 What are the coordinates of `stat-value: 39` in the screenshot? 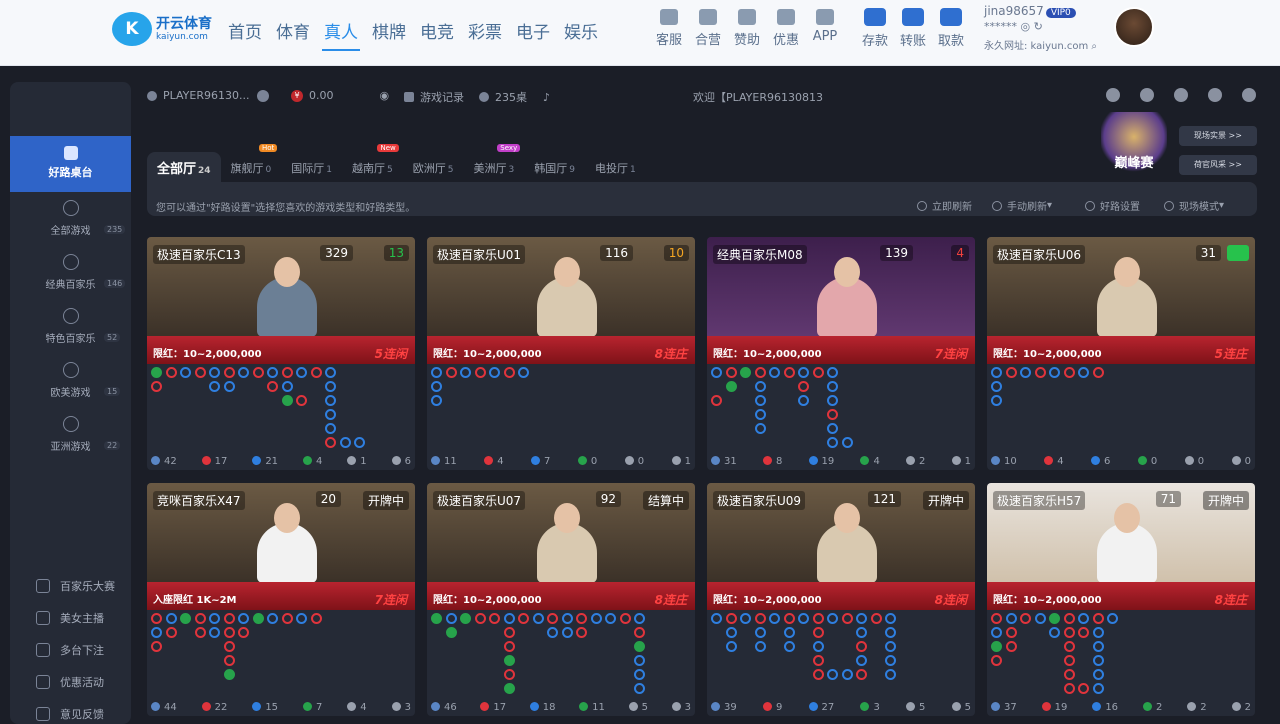 It's located at (730, 707).